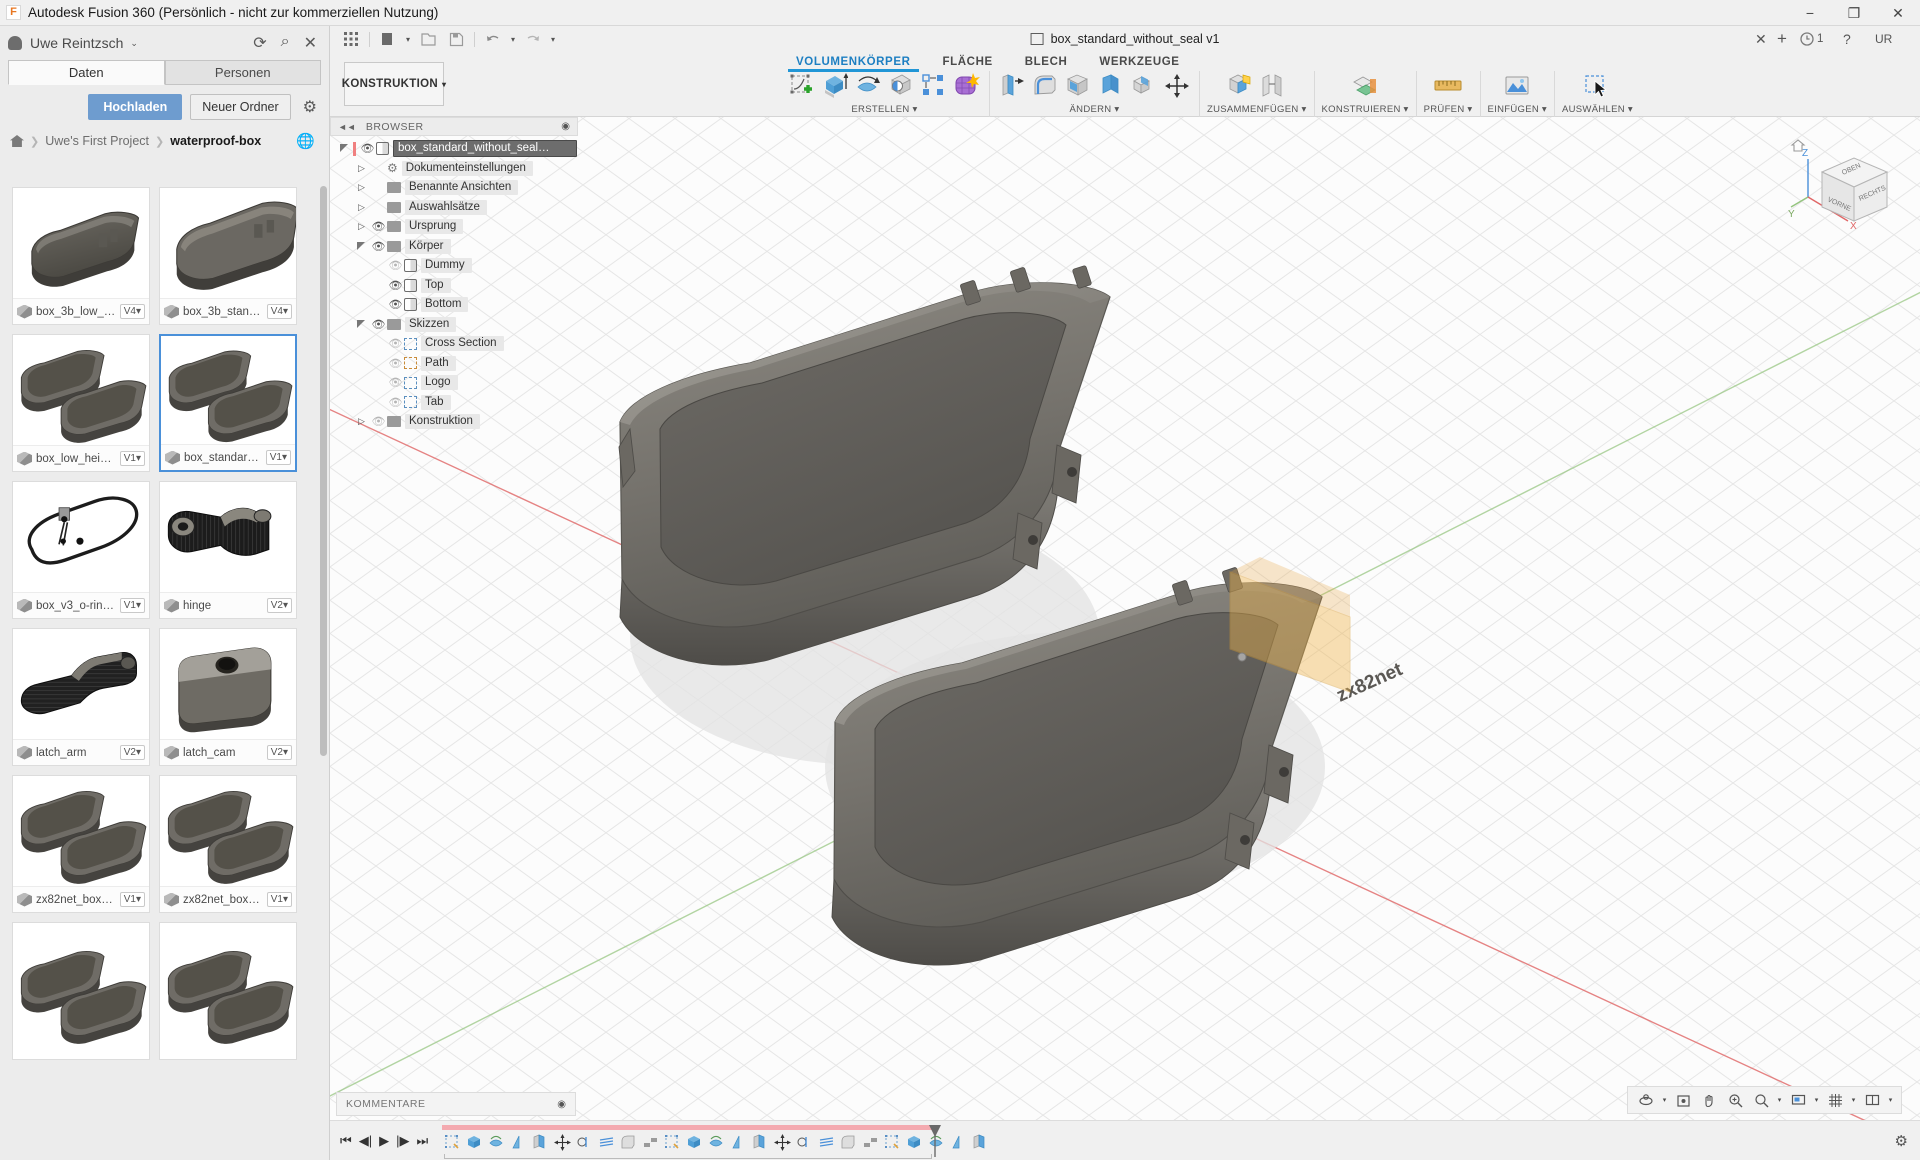  I want to click on breadcrumb-folder: waterproof-box, so click(215, 141).